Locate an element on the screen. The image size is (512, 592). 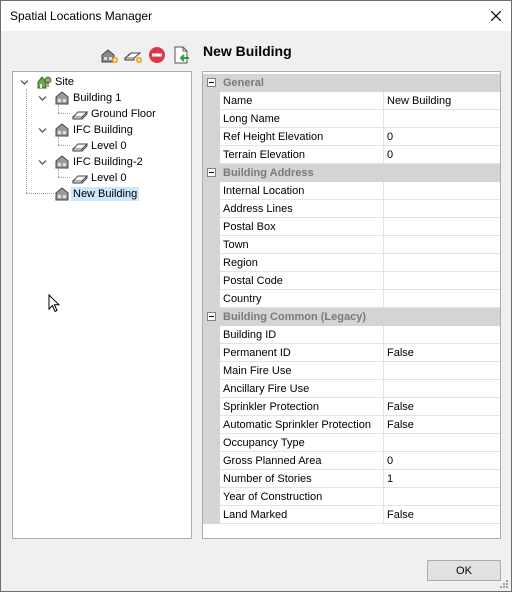
tree-connector is located at coordinates (64, 177).